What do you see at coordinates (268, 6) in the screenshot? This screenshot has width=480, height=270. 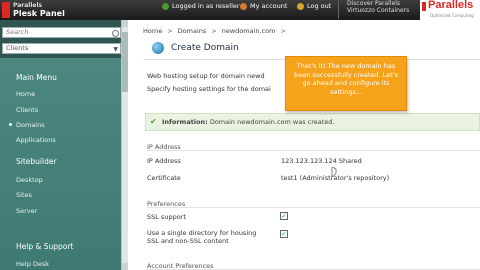 I see `my-account-text: My account` at bounding box center [268, 6].